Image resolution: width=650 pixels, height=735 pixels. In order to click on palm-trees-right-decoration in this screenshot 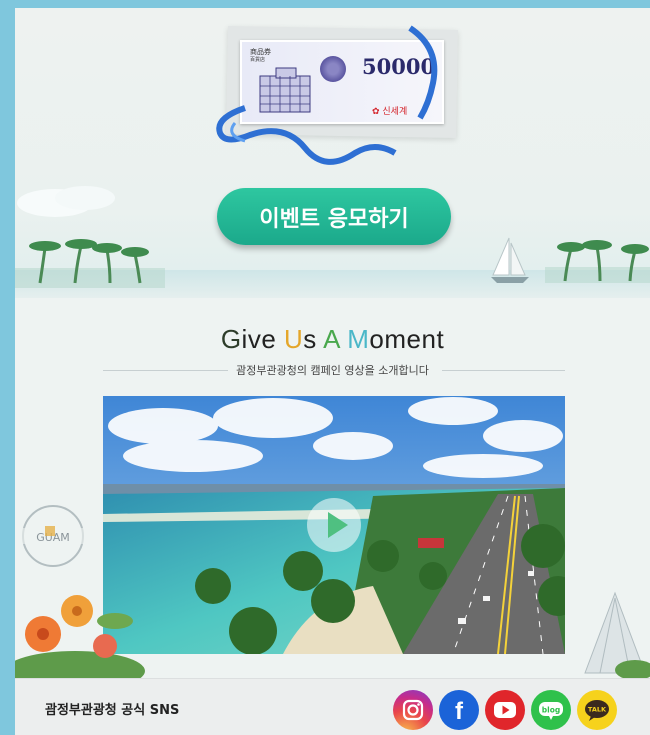, I will do `click(597, 261)`.